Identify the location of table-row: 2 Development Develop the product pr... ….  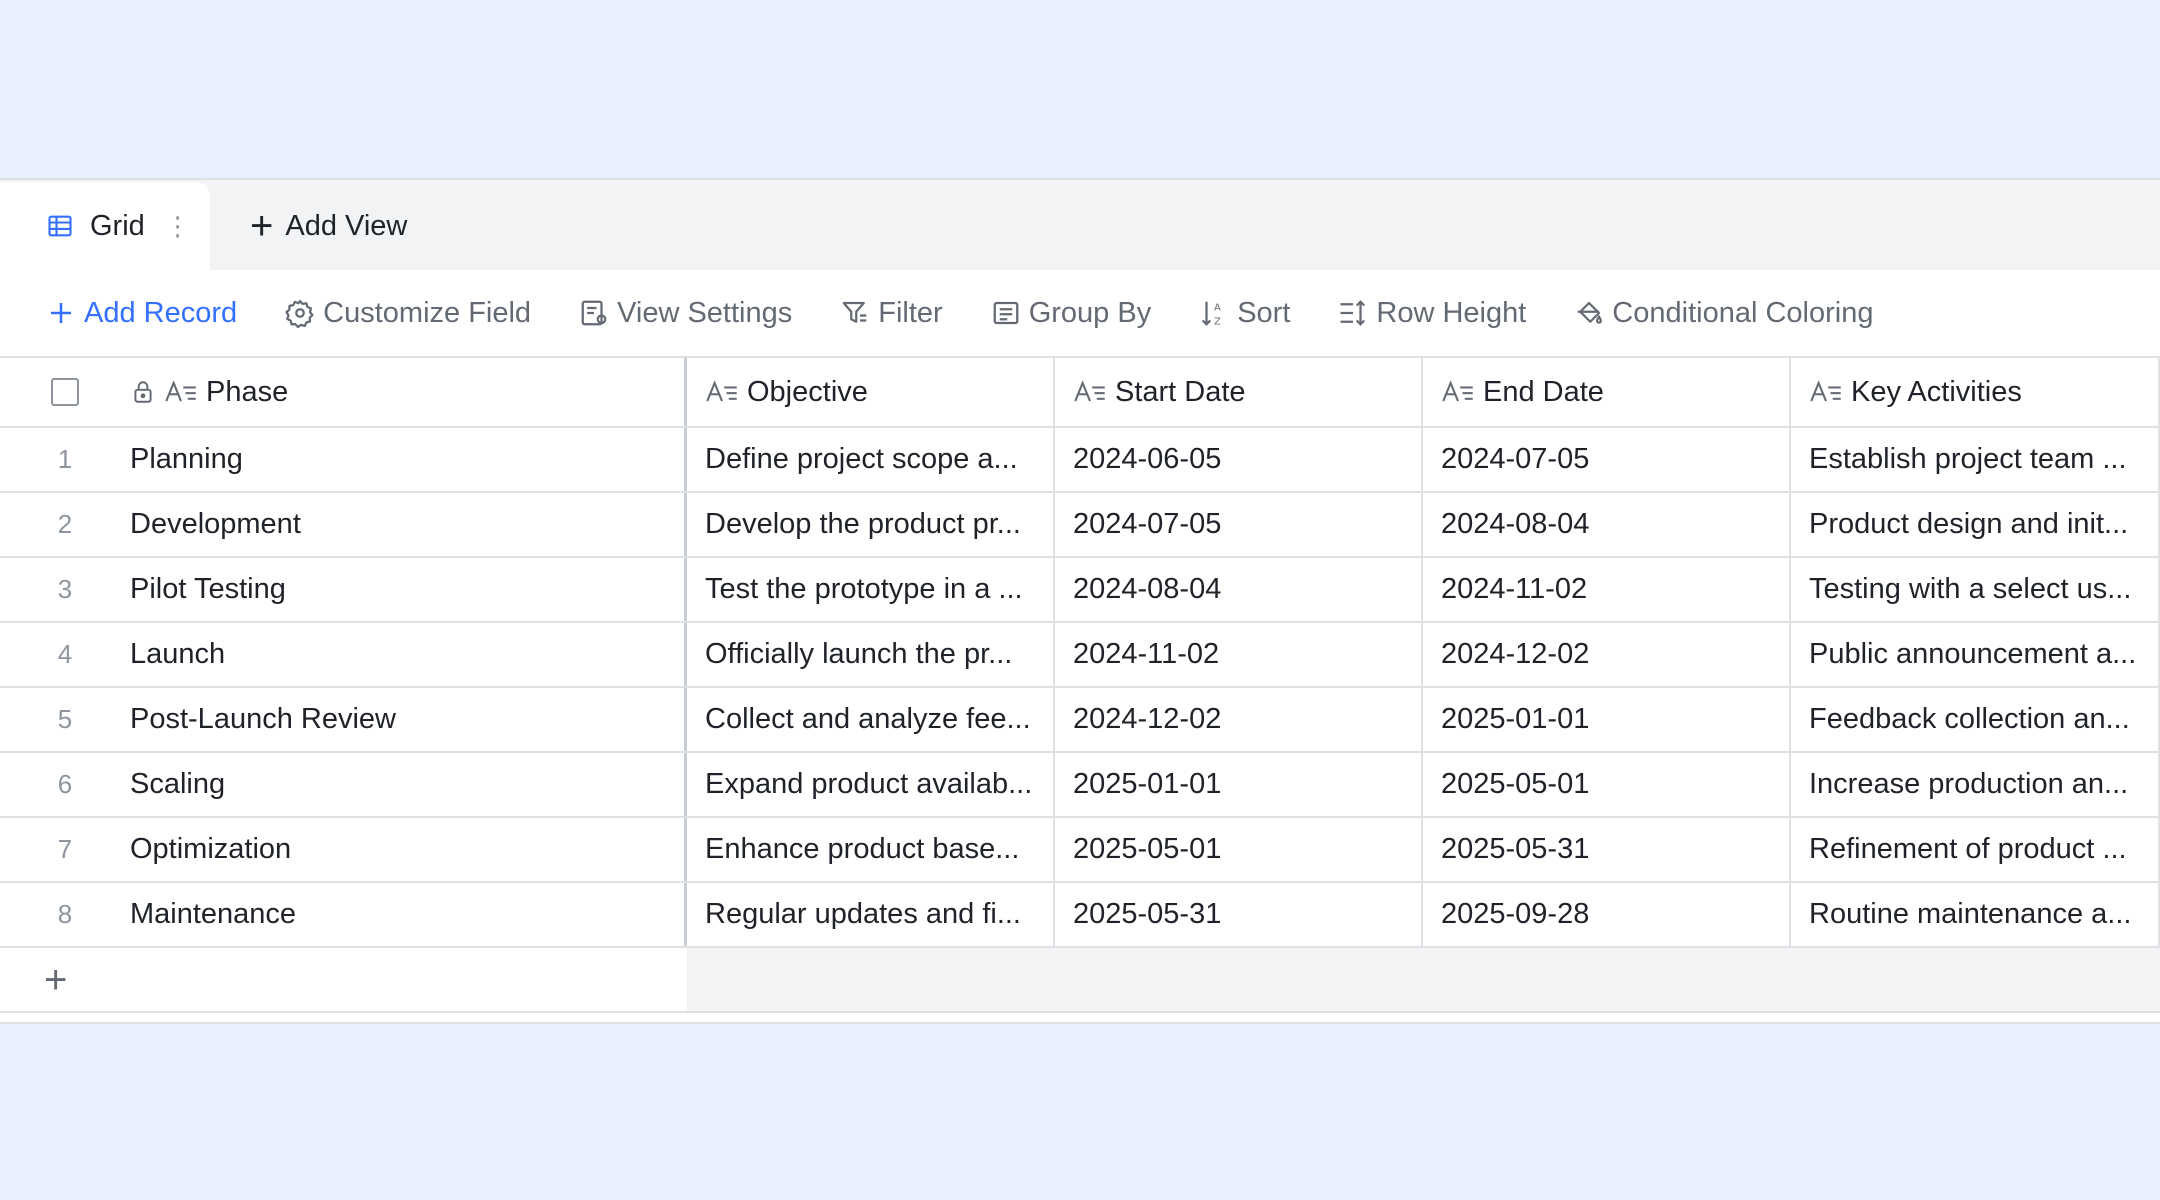
(1080, 525).